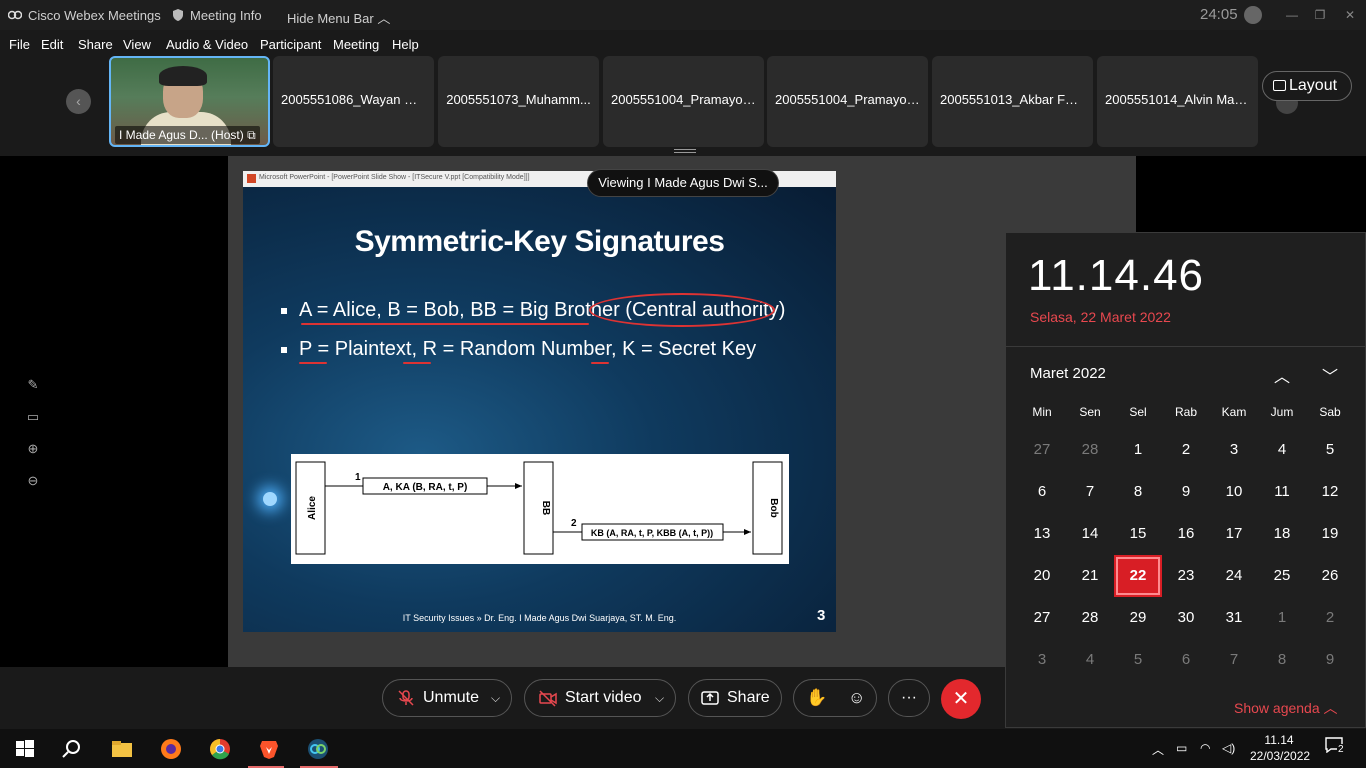  What do you see at coordinates (816, 698) in the screenshot?
I see `raise-hand-icon: ✋` at bounding box center [816, 698].